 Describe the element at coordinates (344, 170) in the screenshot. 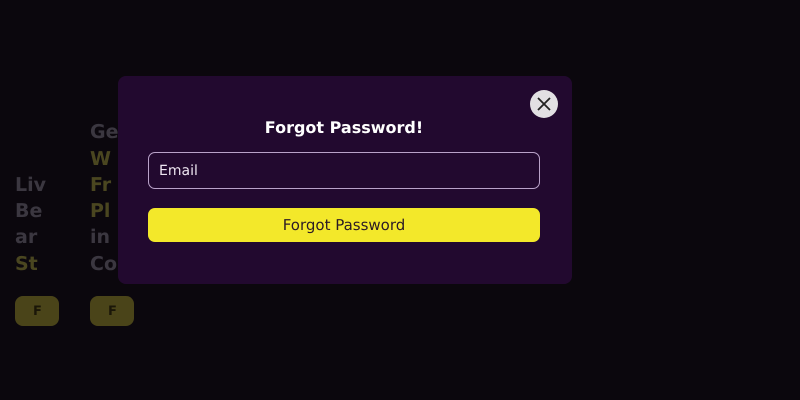

I see `email-field: Email` at that location.